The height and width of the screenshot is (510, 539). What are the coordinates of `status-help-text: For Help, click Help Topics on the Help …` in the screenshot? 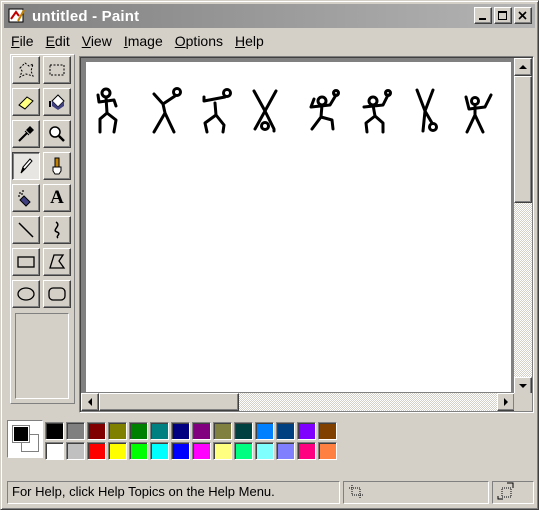 It's located at (173, 492).